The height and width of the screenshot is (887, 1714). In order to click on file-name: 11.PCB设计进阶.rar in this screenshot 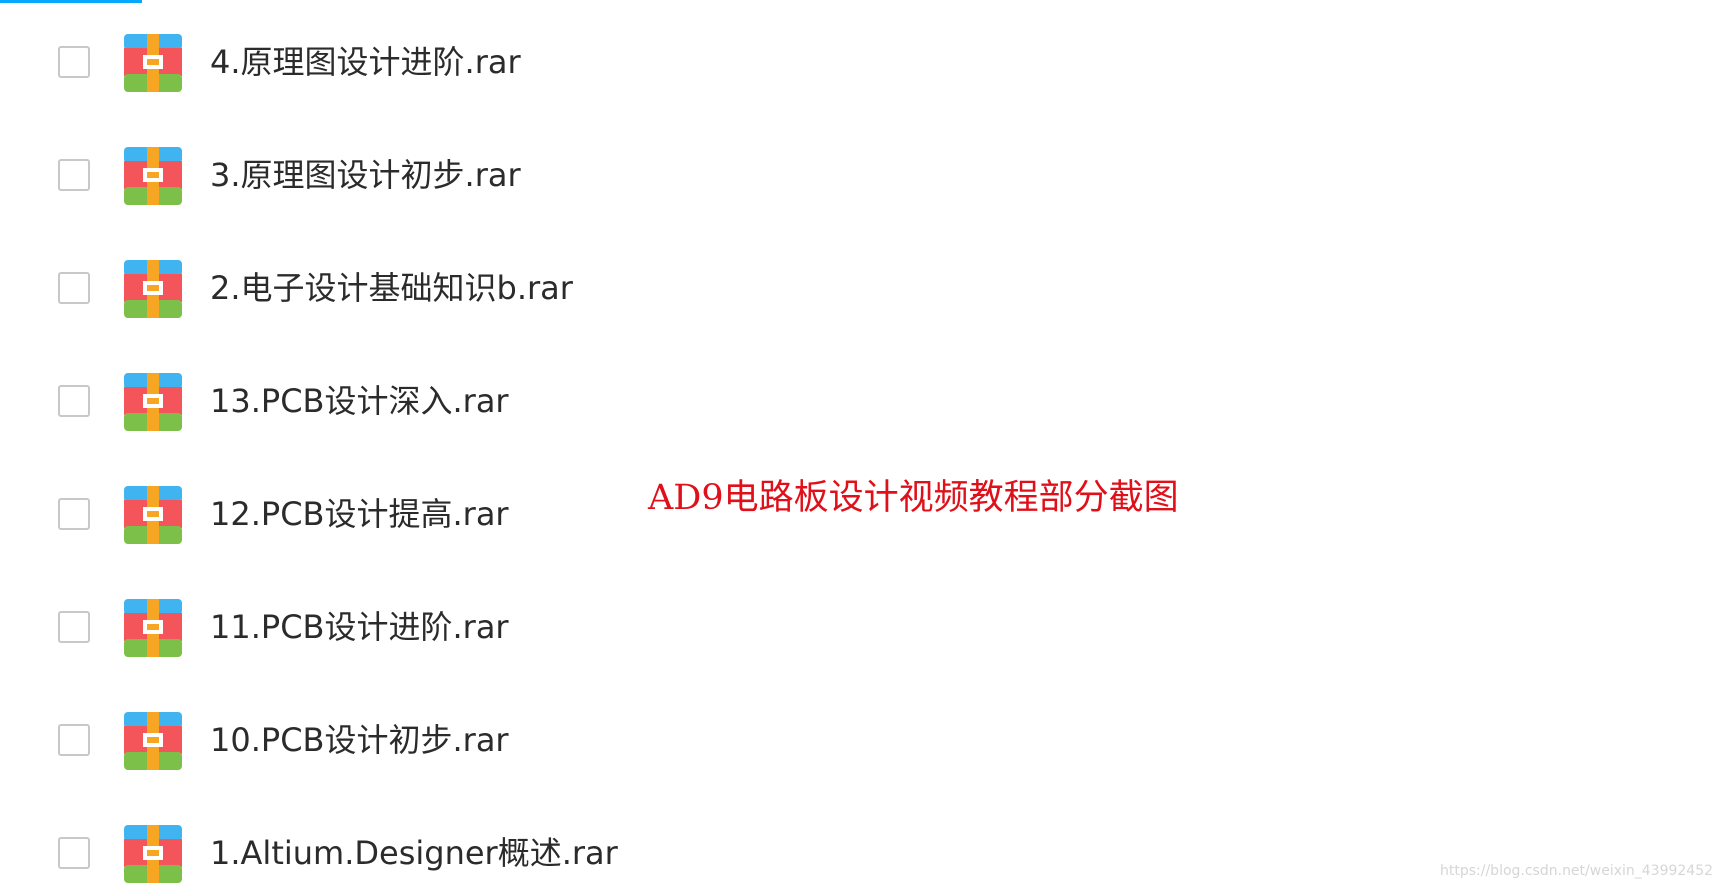, I will do `click(359, 627)`.